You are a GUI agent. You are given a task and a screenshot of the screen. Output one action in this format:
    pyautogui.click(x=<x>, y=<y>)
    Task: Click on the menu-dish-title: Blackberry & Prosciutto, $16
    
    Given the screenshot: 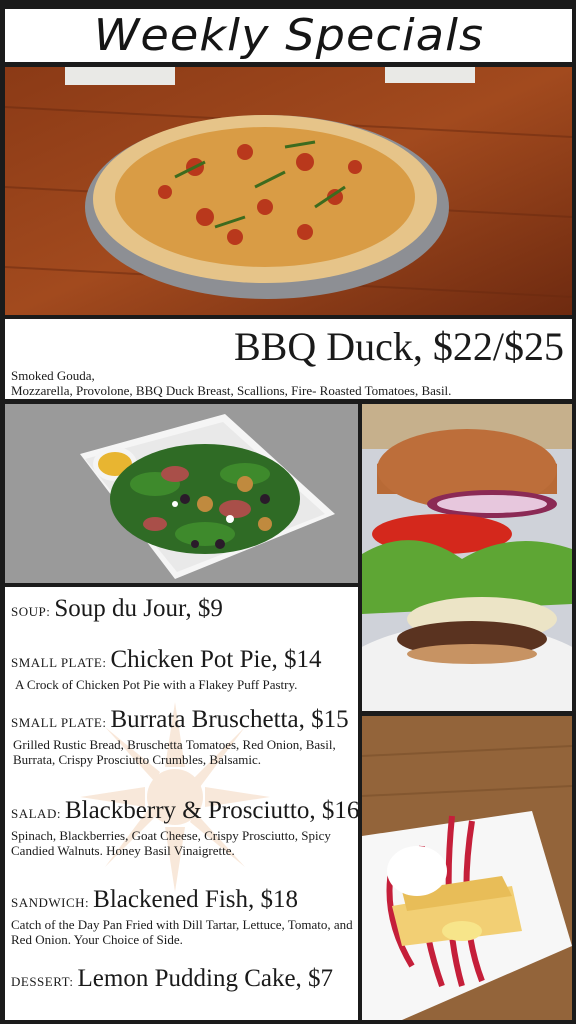 What is the action you would take?
    pyautogui.click(x=211, y=810)
    